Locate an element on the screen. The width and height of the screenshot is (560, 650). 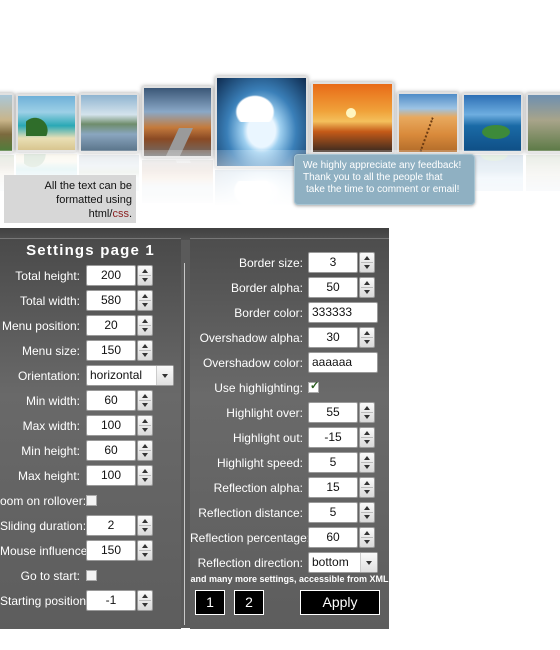
right-reflection-alpha-stepper is located at coordinates (367, 487).